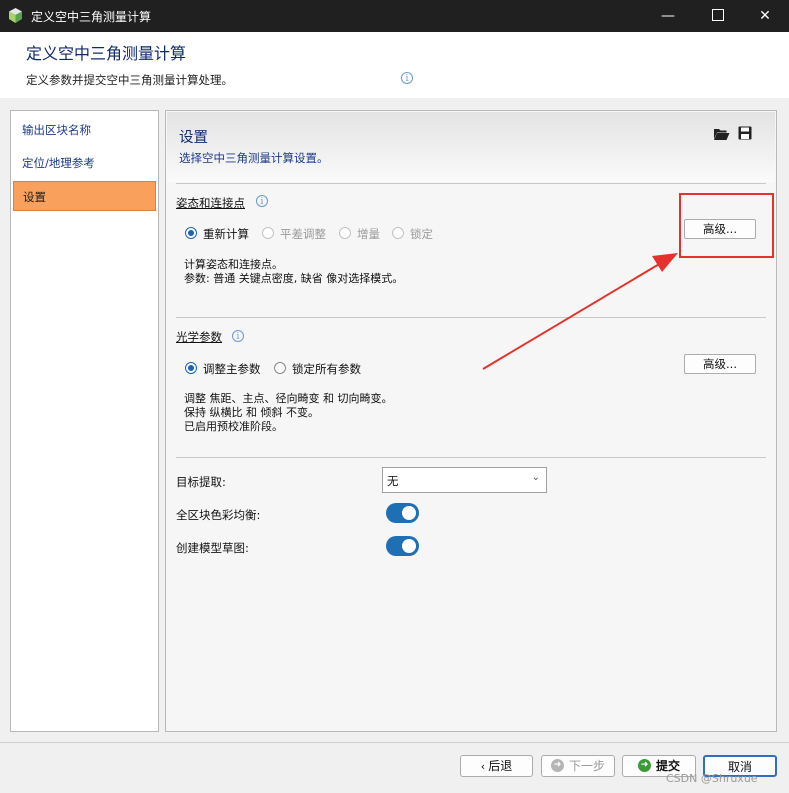 The image size is (789, 793). Describe the element at coordinates (212, 548) in the screenshot. I see `draft-model-label: 创建模型草图:` at that location.